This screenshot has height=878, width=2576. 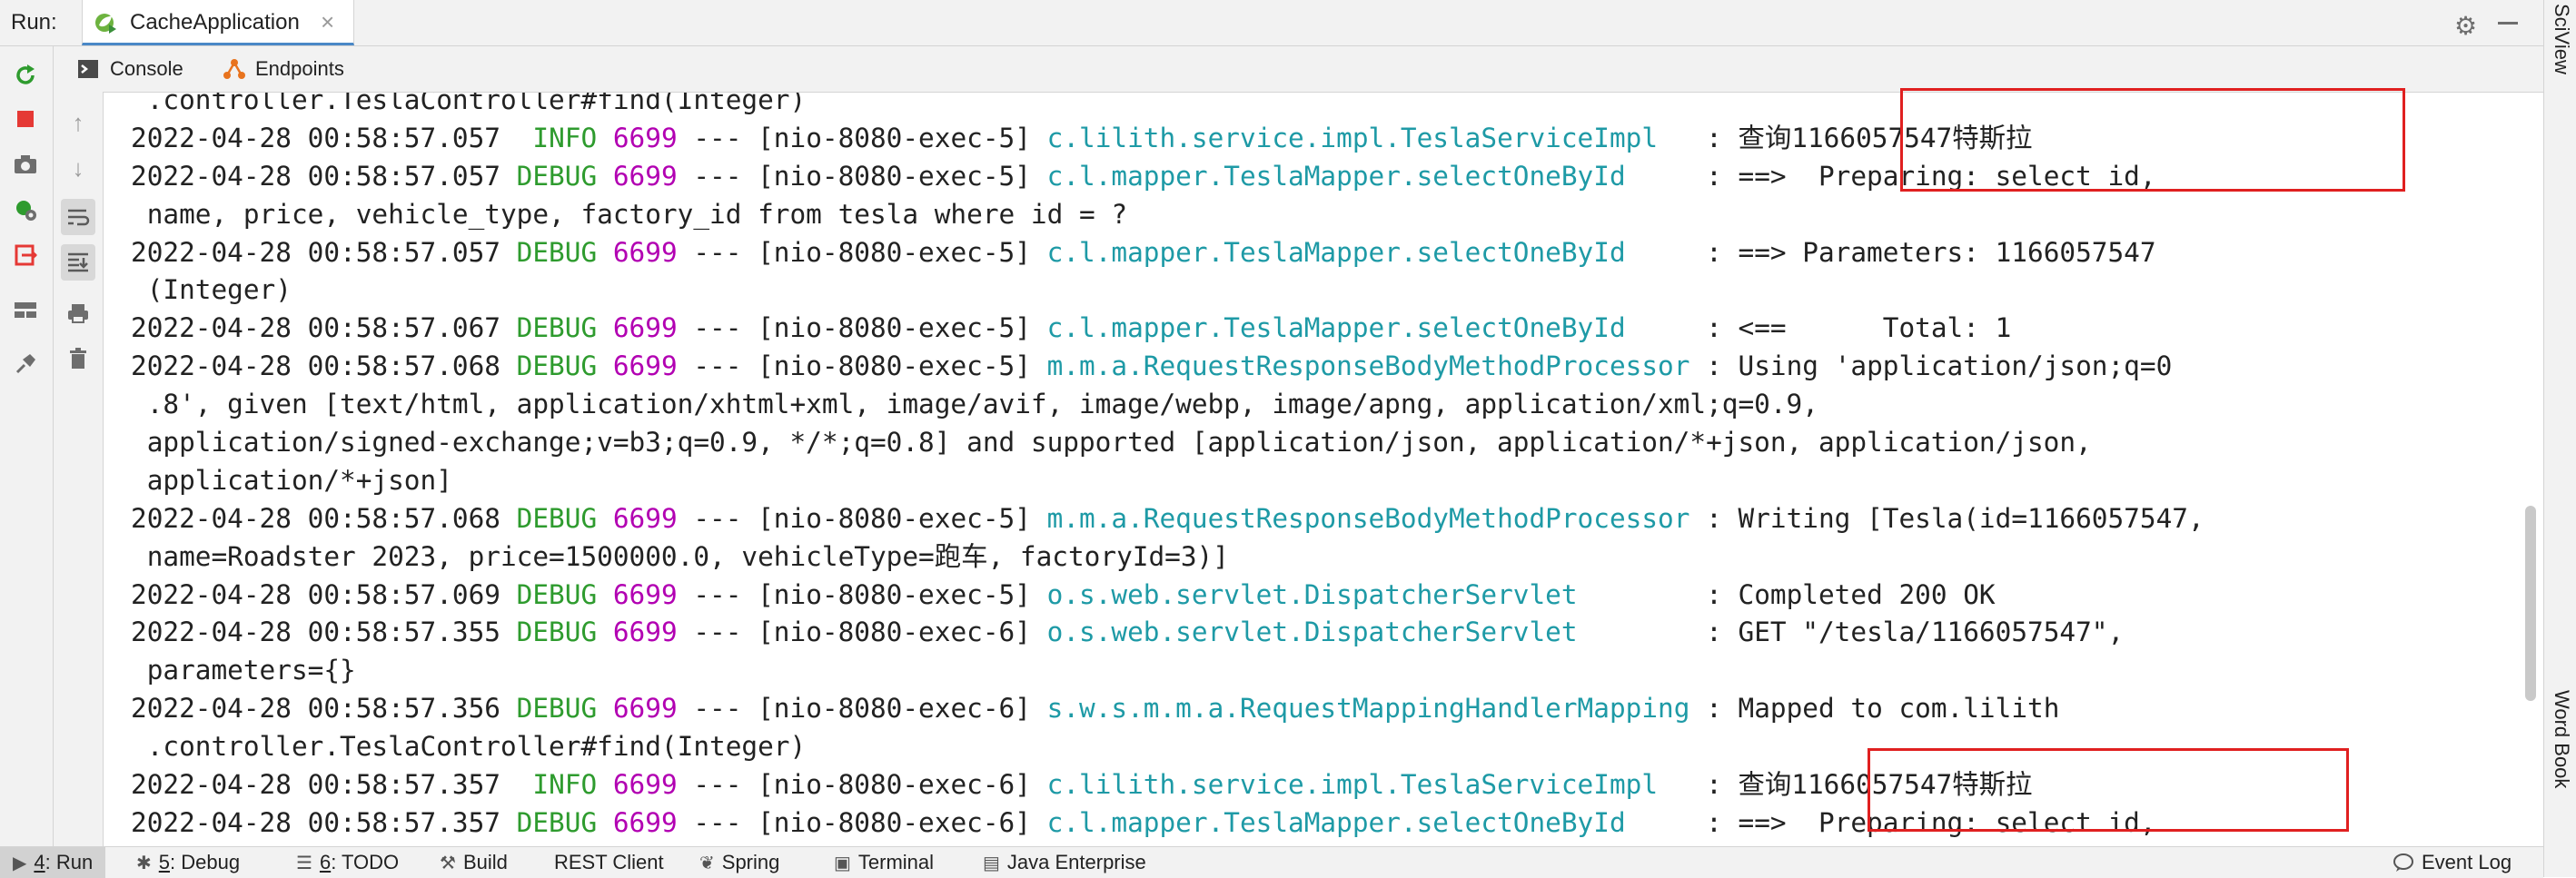 What do you see at coordinates (862, 785) in the screenshot?
I see `log-text: --- [nio-8080-exec-6]` at bounding box center [862, 785].